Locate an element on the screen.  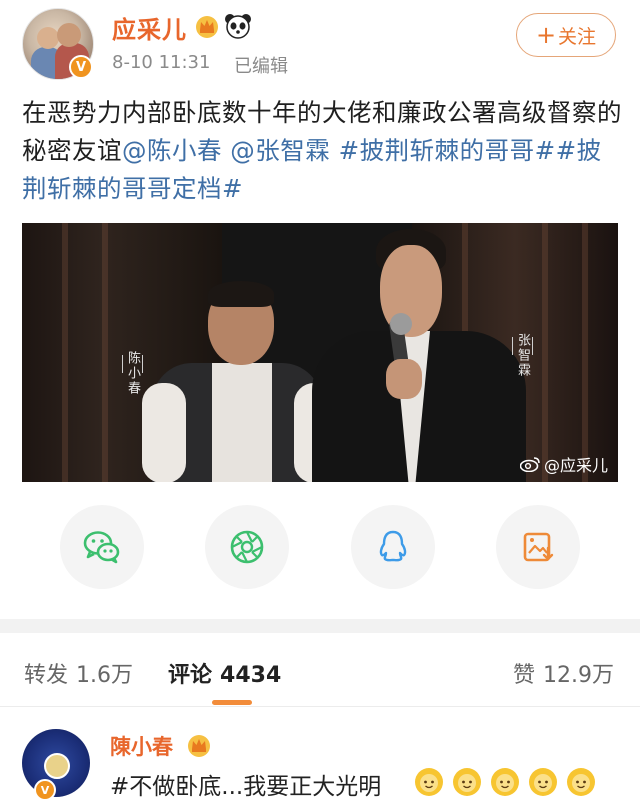
share-row is located at coordinates (320, 549).